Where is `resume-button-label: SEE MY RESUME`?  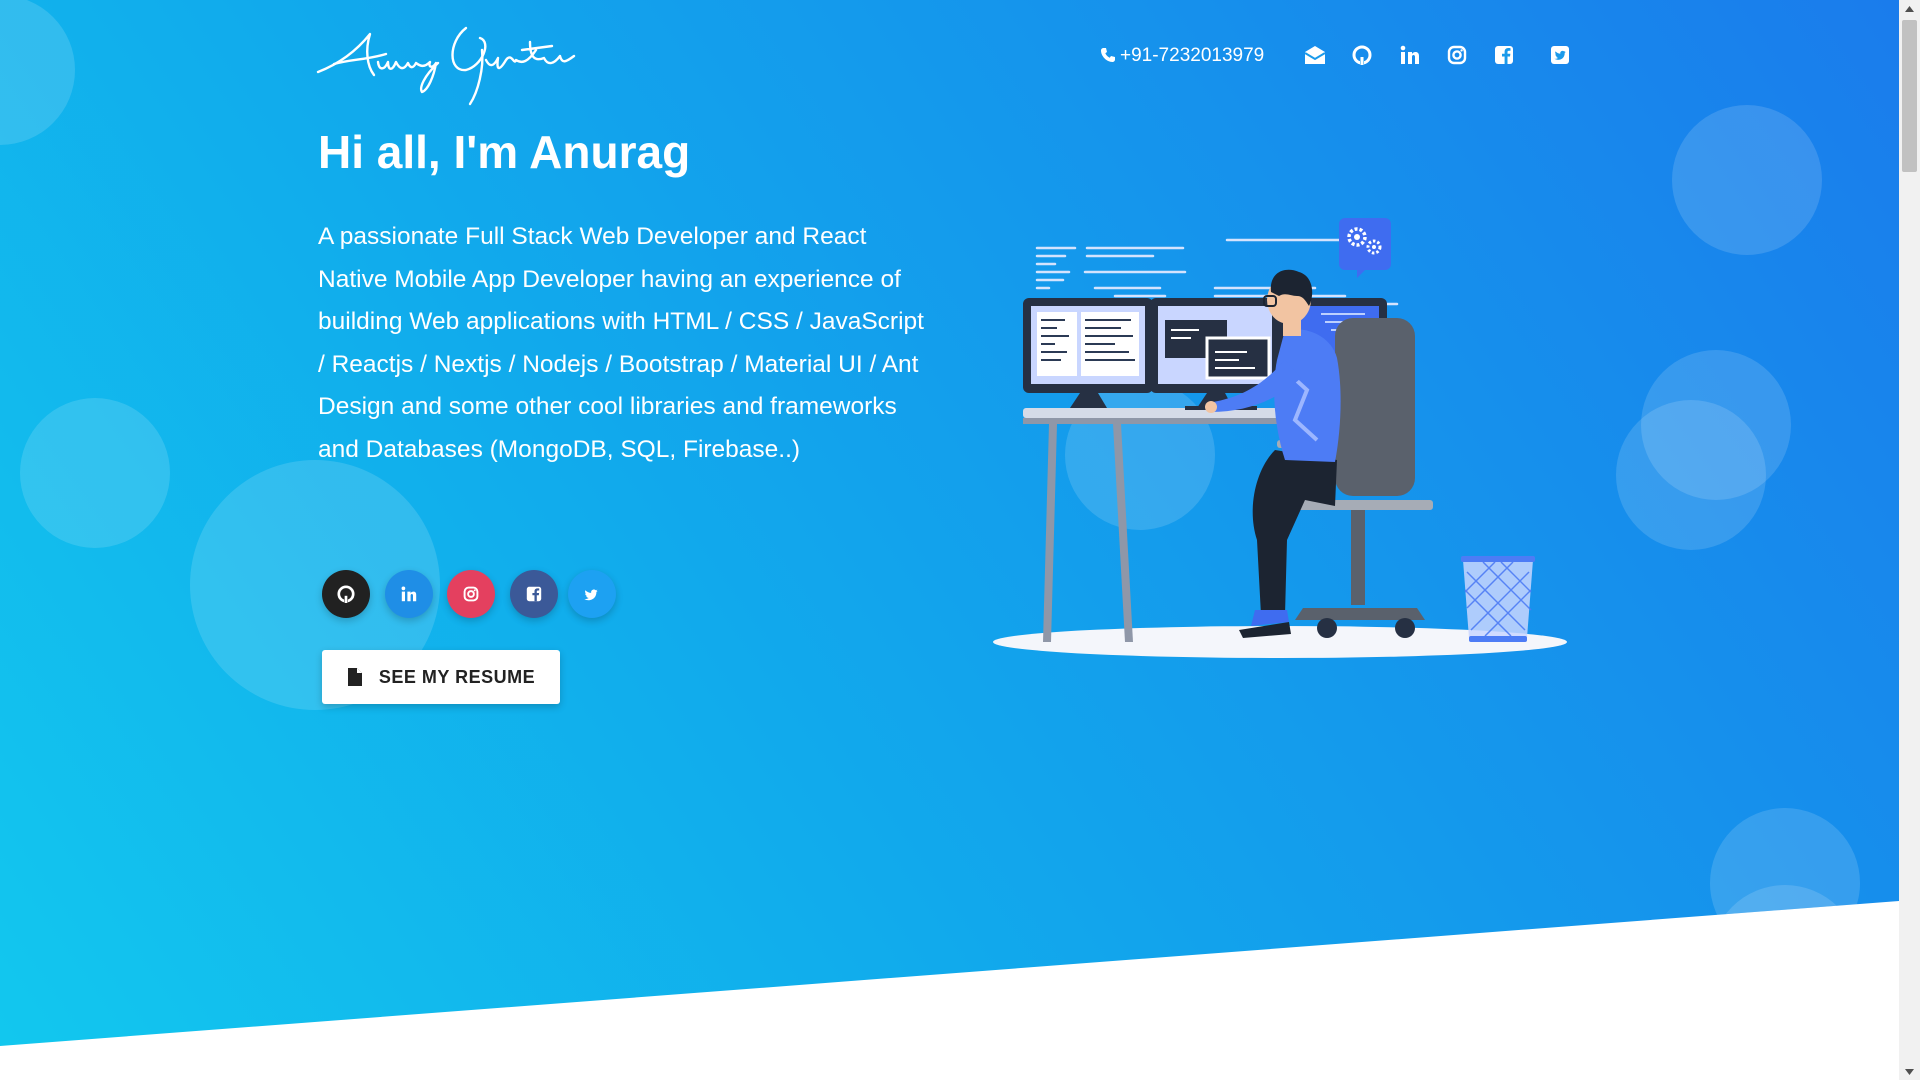 resume-button-label: SEE MY RESUME is located at coordinates (457, 676).